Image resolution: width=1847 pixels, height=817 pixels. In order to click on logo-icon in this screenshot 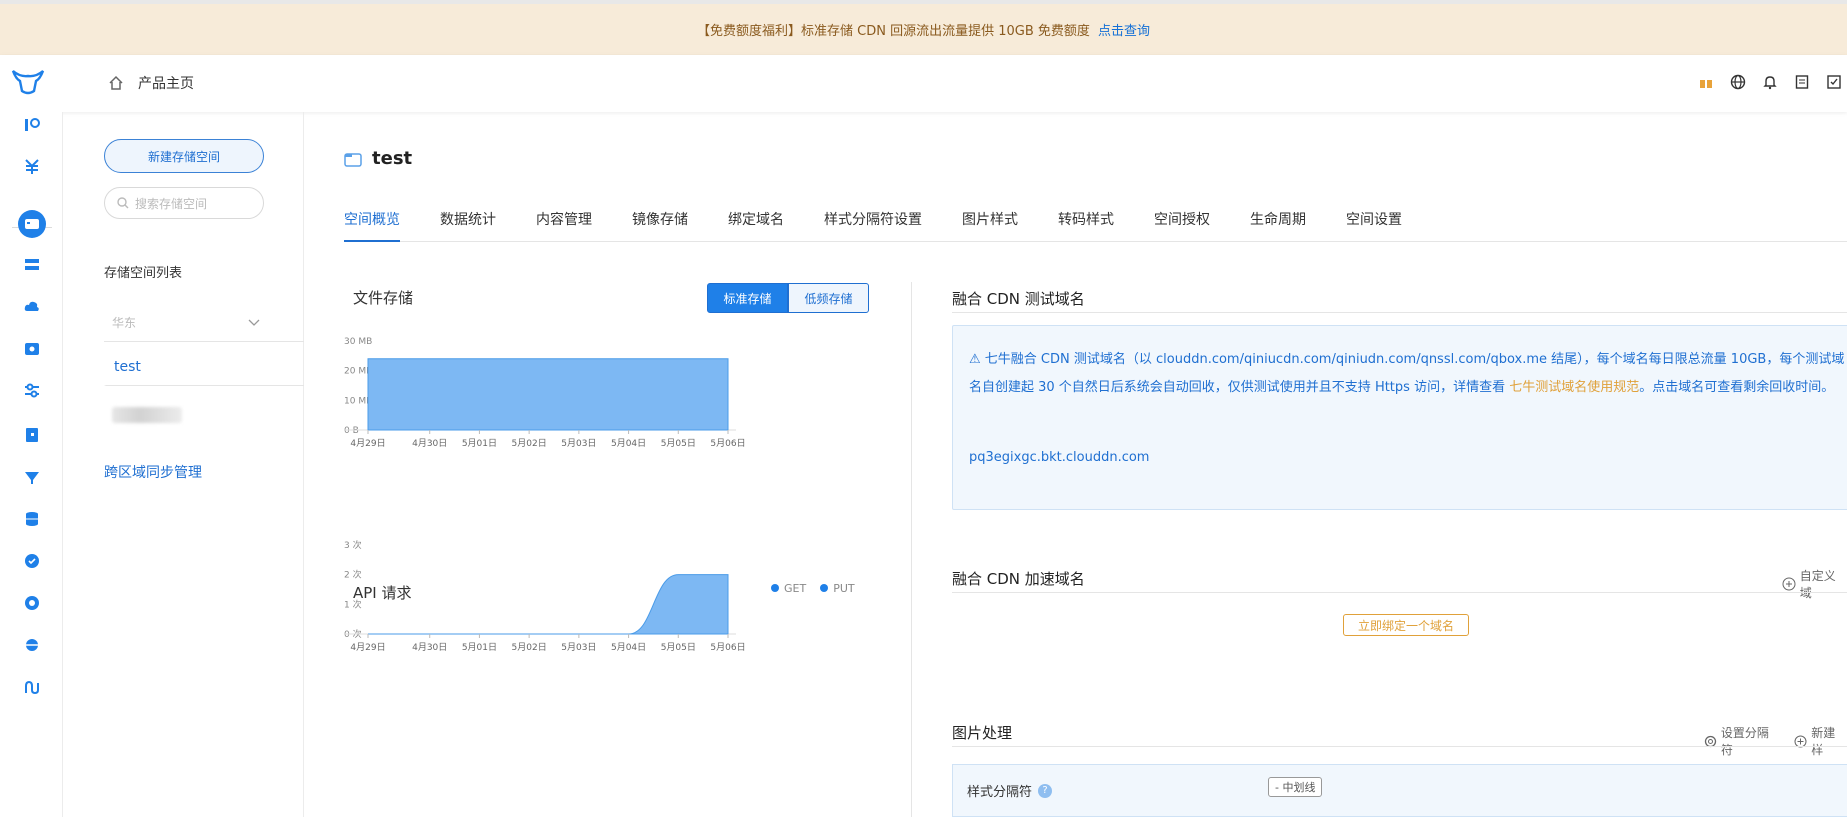, I will do `click(28, 84)`.